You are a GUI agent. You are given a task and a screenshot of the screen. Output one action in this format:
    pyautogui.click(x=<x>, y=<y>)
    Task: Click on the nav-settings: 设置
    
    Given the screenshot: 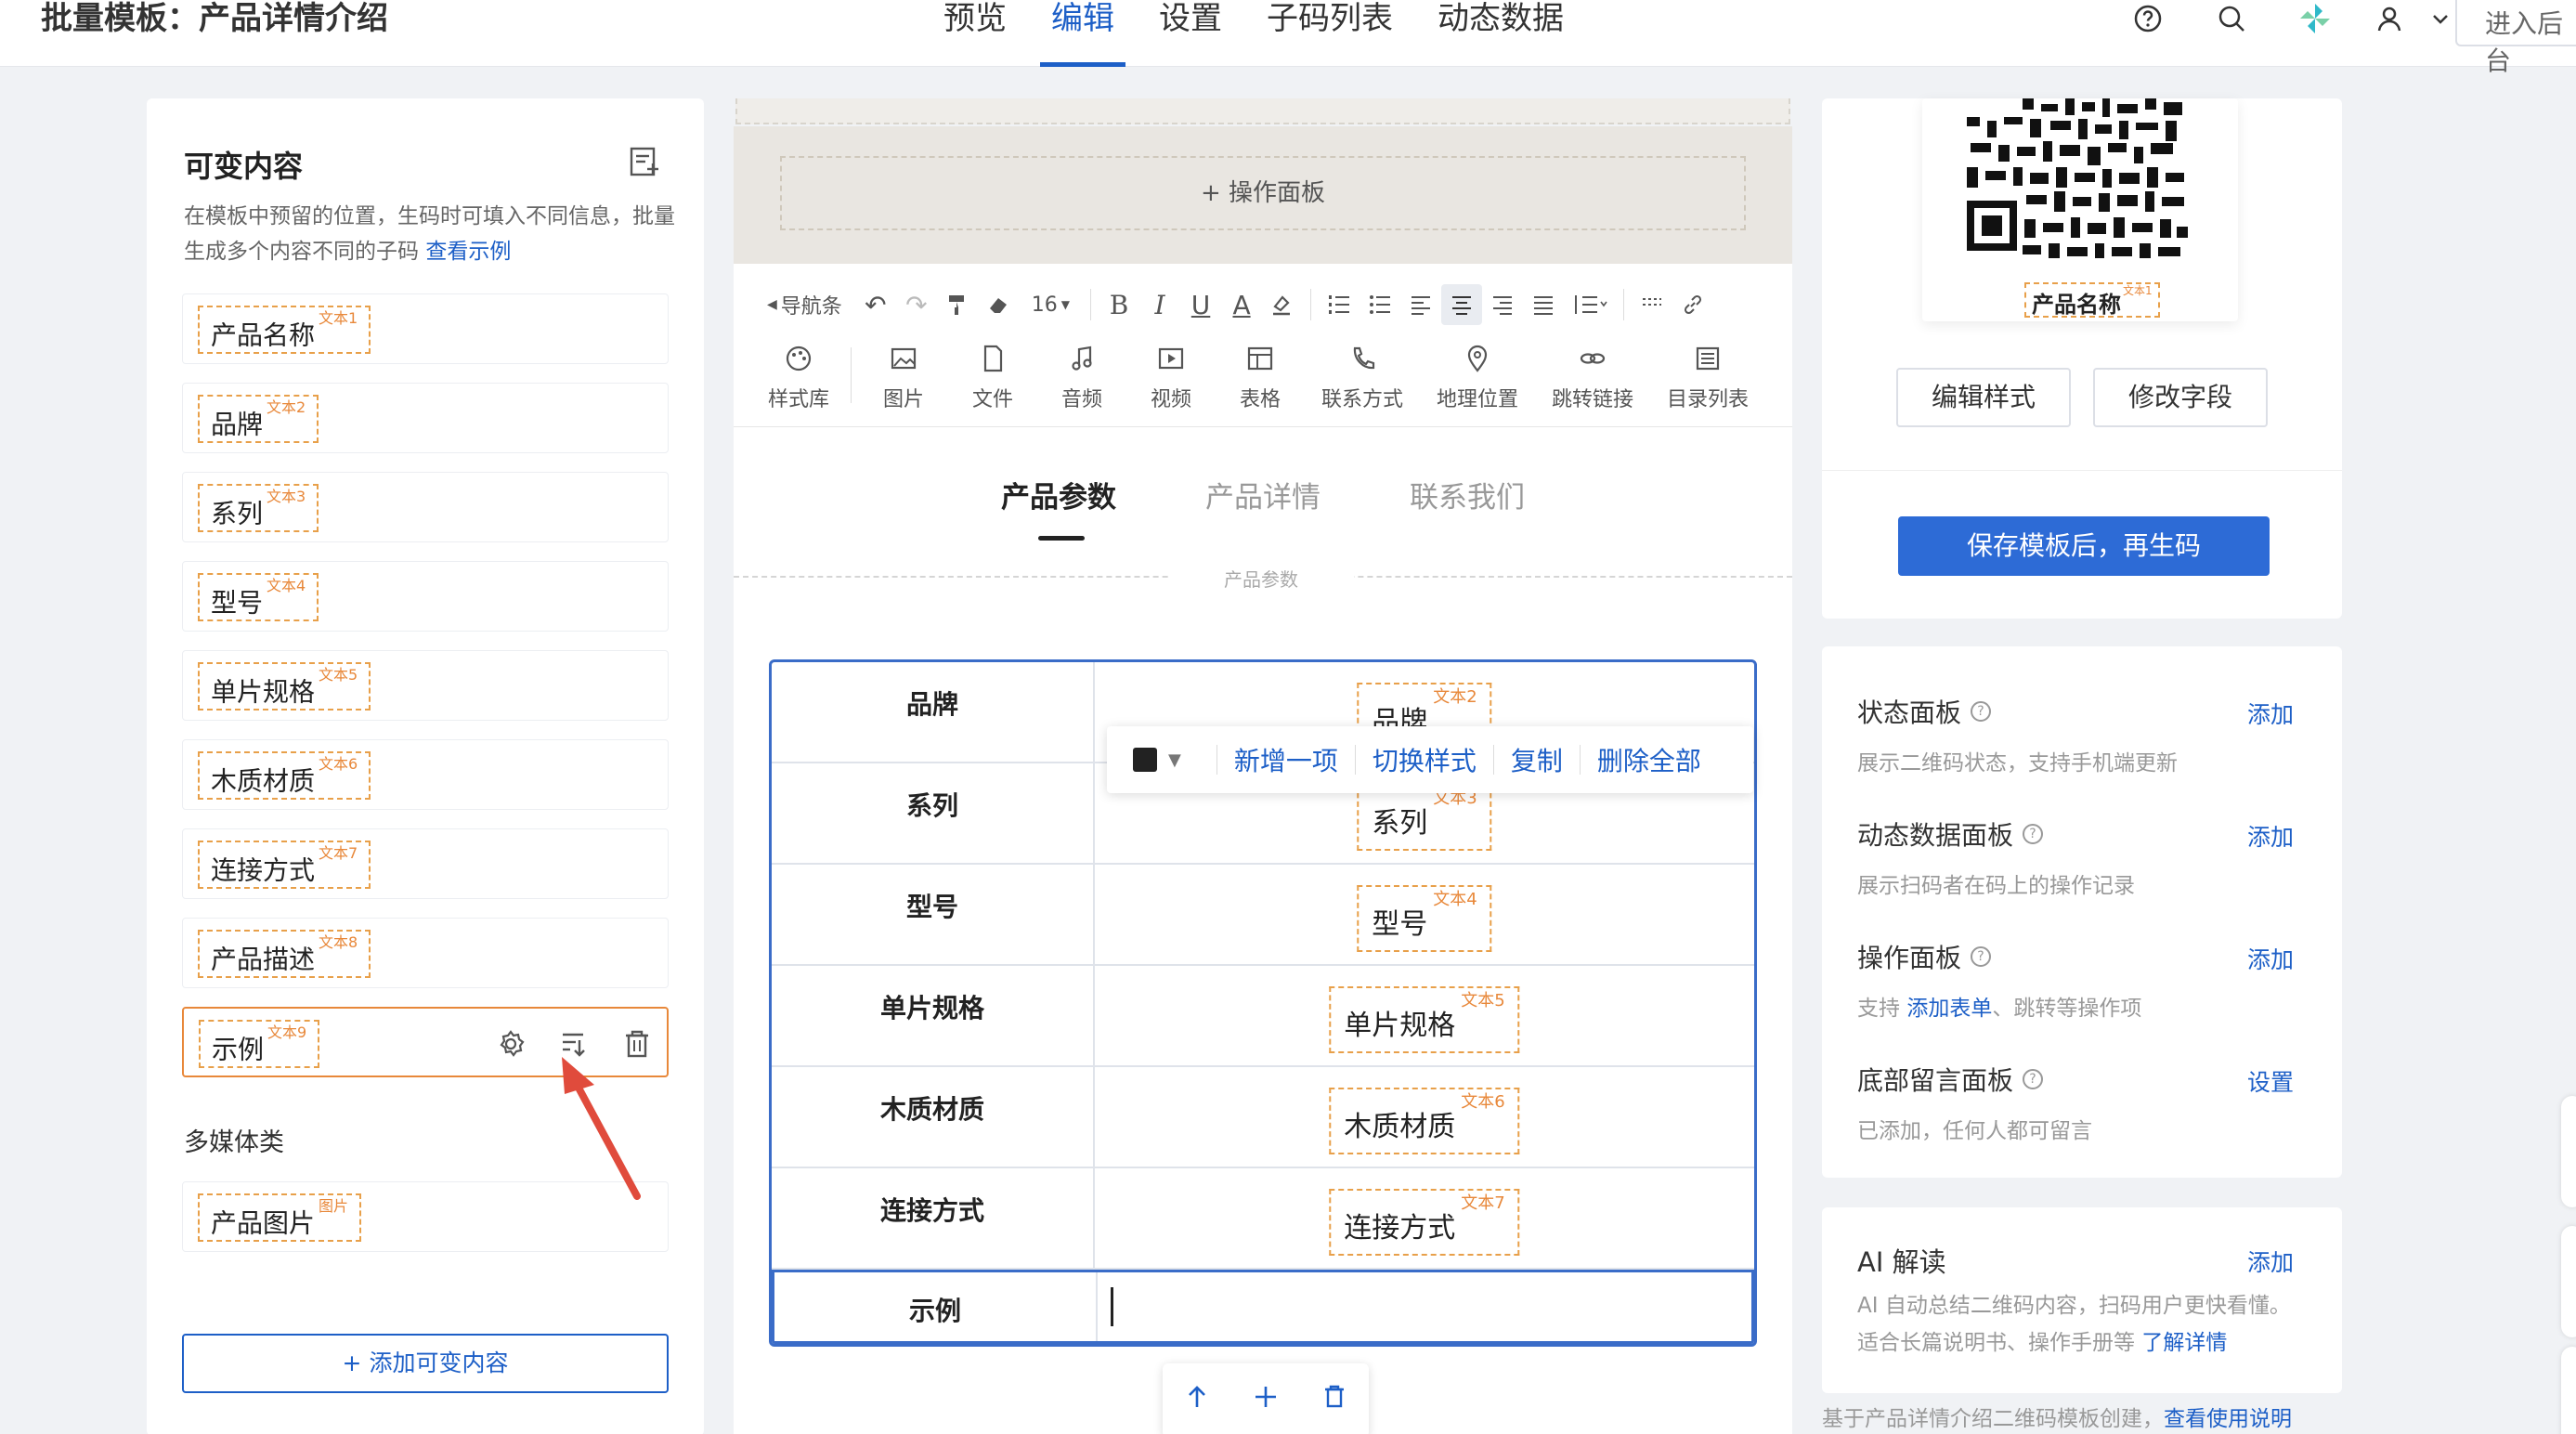 What is the action you would take?
    pyautogui.click(x=1191, y=33)
    